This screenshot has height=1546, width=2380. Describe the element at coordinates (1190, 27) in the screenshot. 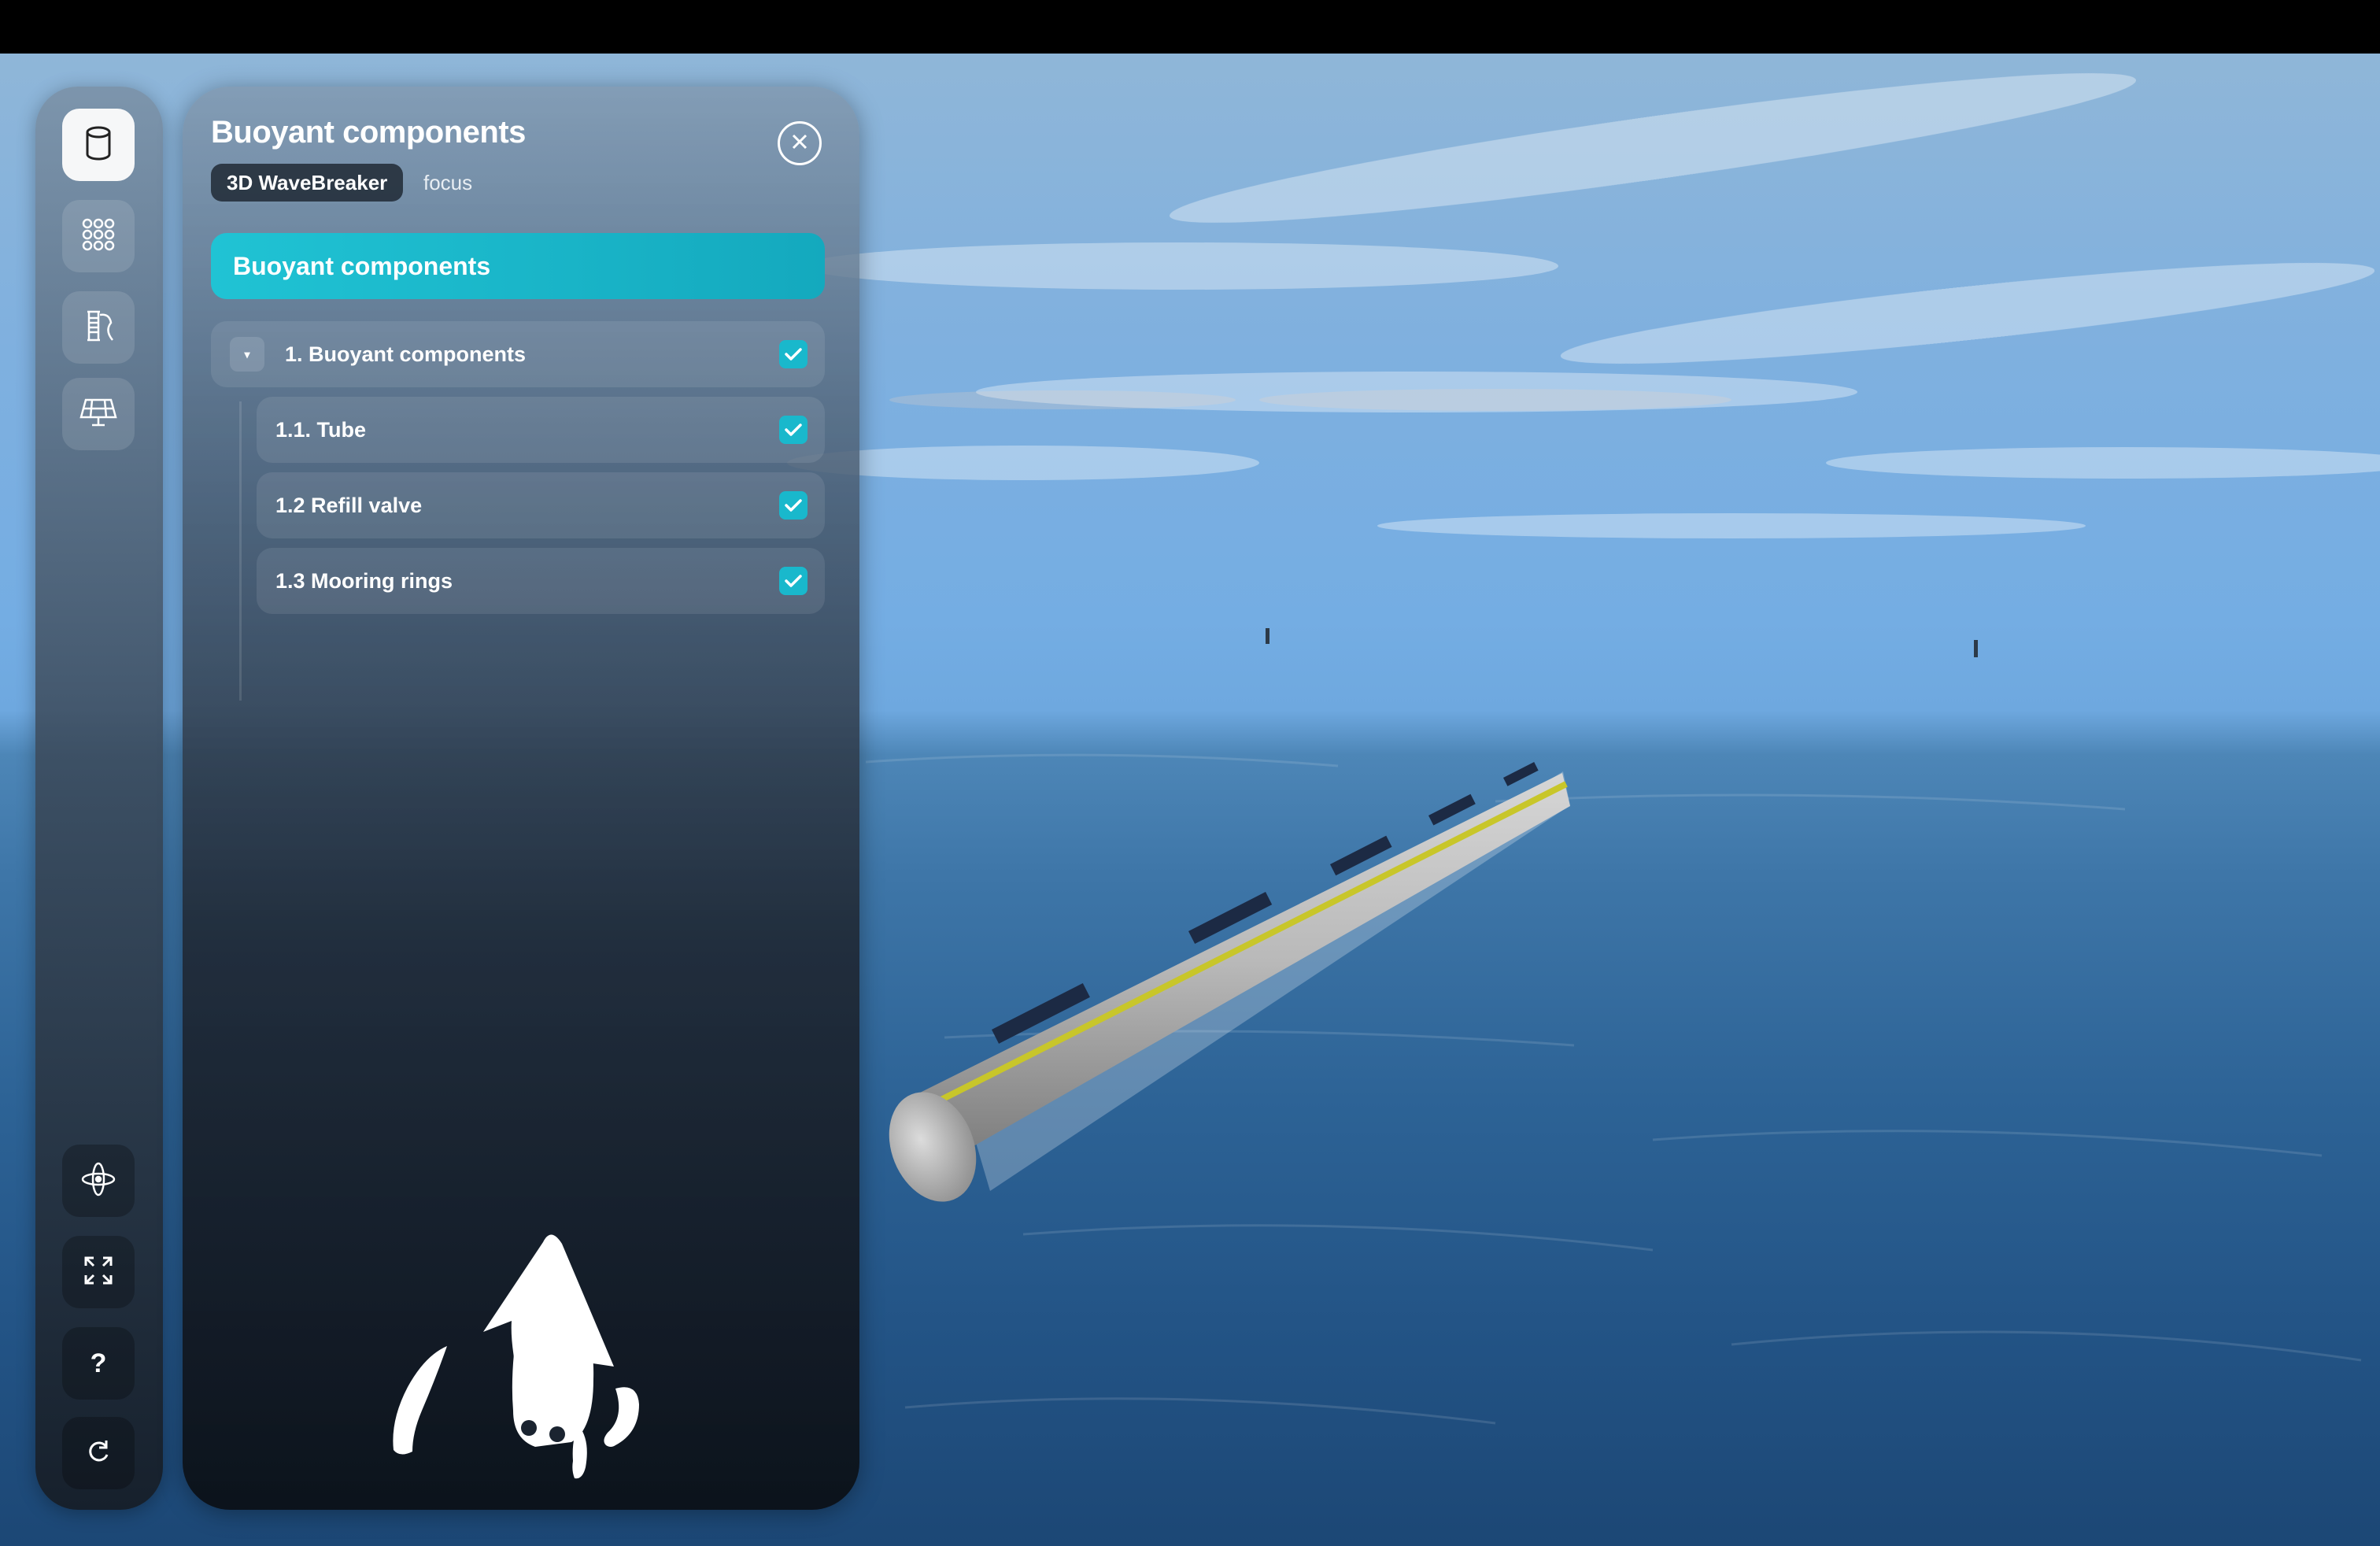

I see `top-bar` at that location.